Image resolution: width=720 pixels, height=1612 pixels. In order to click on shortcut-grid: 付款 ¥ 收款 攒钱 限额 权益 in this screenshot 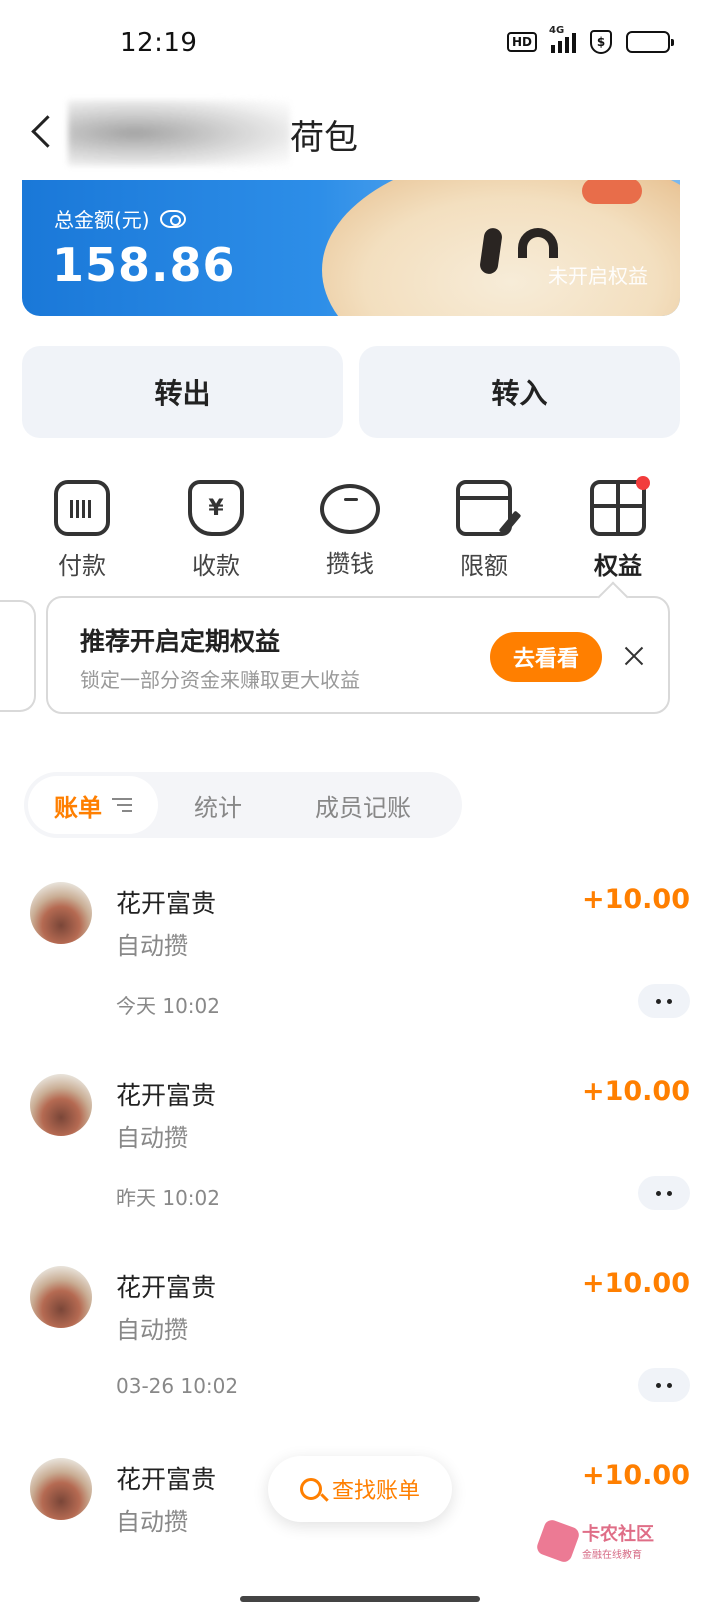, I will do `click(360, 533)`.